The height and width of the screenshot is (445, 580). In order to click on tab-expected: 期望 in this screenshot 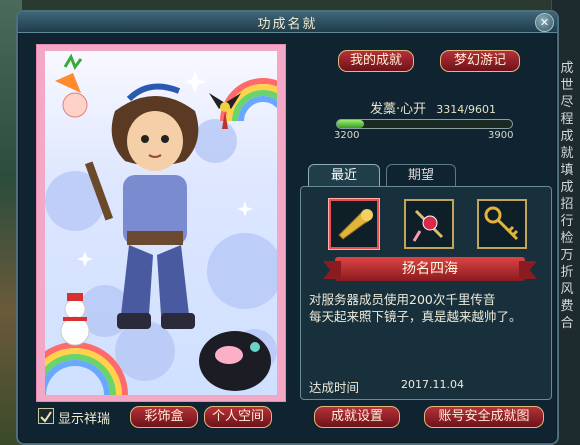, I will do `click(421, 175)`.